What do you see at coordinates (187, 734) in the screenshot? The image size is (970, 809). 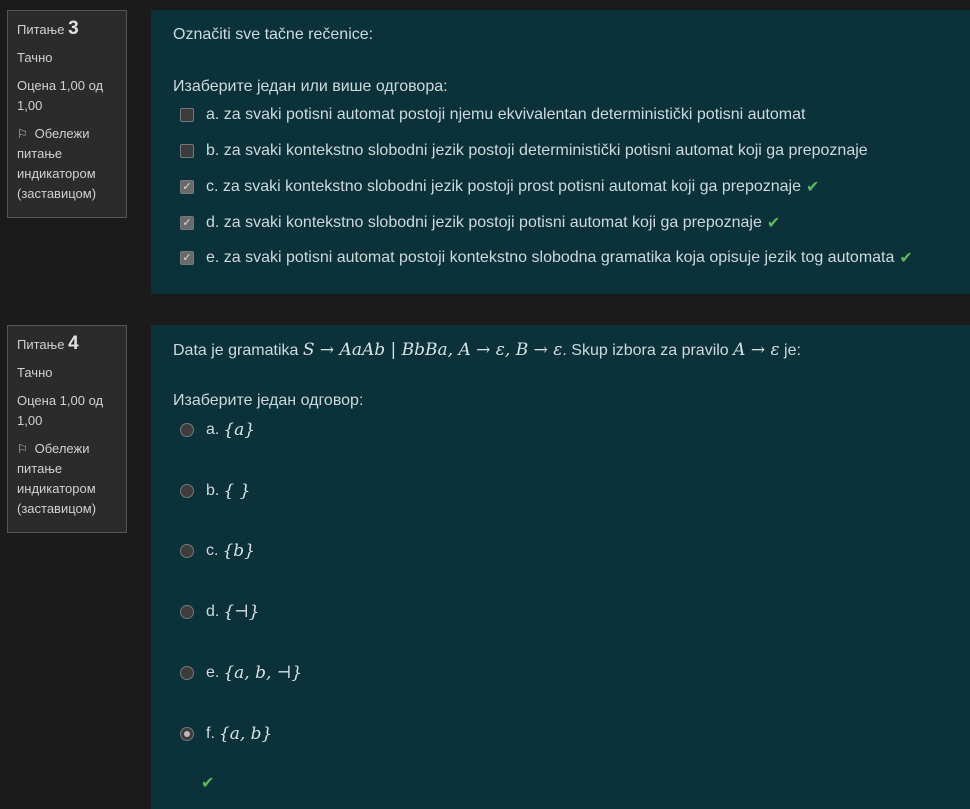 I see `radio-button-selected` at bounding box center [187, 734].